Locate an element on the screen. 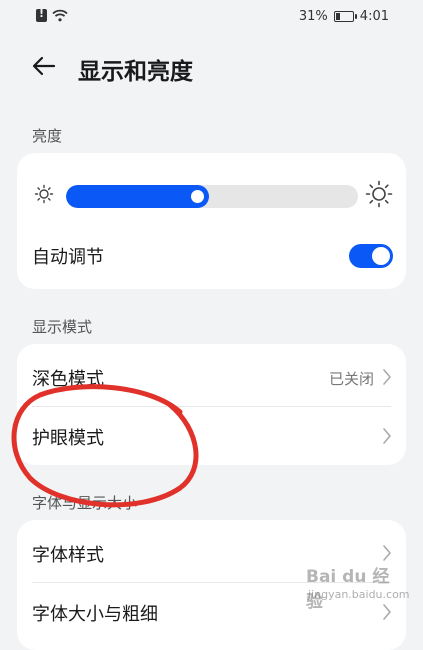 Image resolution: width=423 pixels, height=650 pixels. sun-small-icon is located at coordinates (44, 194).